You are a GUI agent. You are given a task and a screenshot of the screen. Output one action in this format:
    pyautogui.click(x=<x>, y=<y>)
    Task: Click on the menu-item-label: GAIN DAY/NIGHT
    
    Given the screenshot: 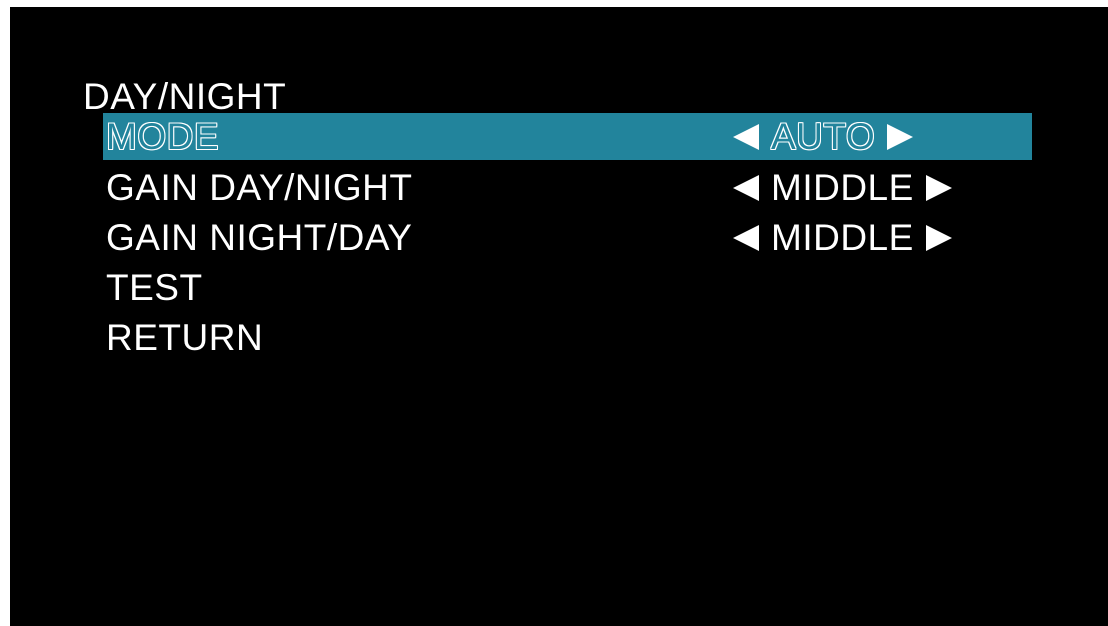 What is the action you would take?
    pyautogui.click(x=259, y=187)
    